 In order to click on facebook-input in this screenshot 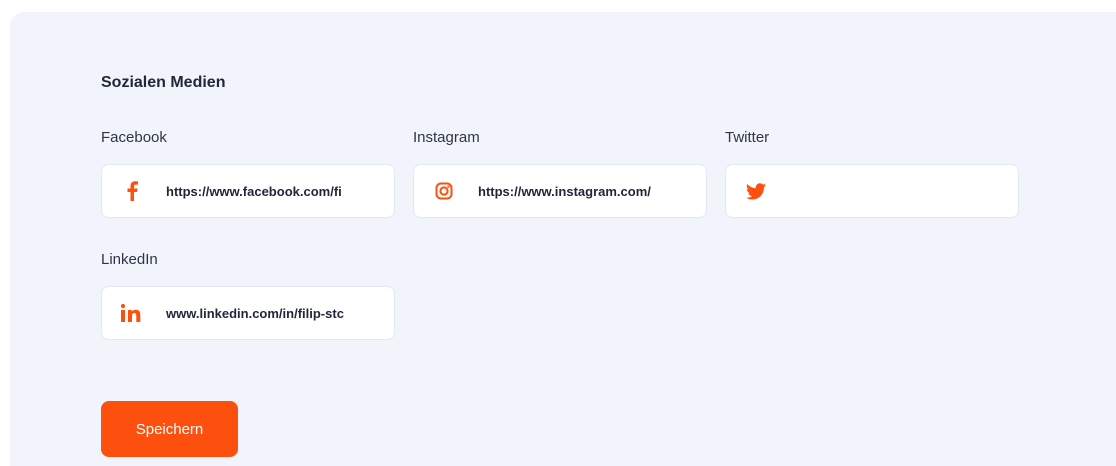, I will do `click(272, 191)`.